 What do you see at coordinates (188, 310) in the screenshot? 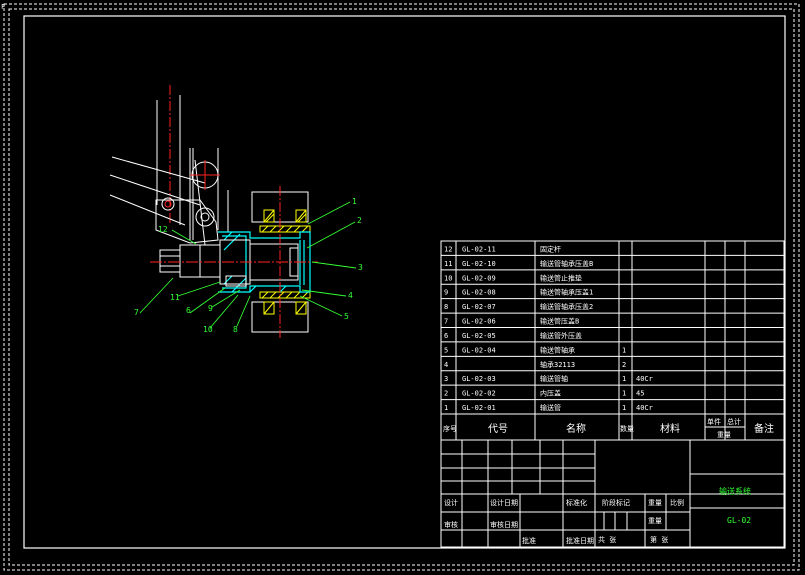
I see `balloon-label: 6` at bounding box center [188, 310].